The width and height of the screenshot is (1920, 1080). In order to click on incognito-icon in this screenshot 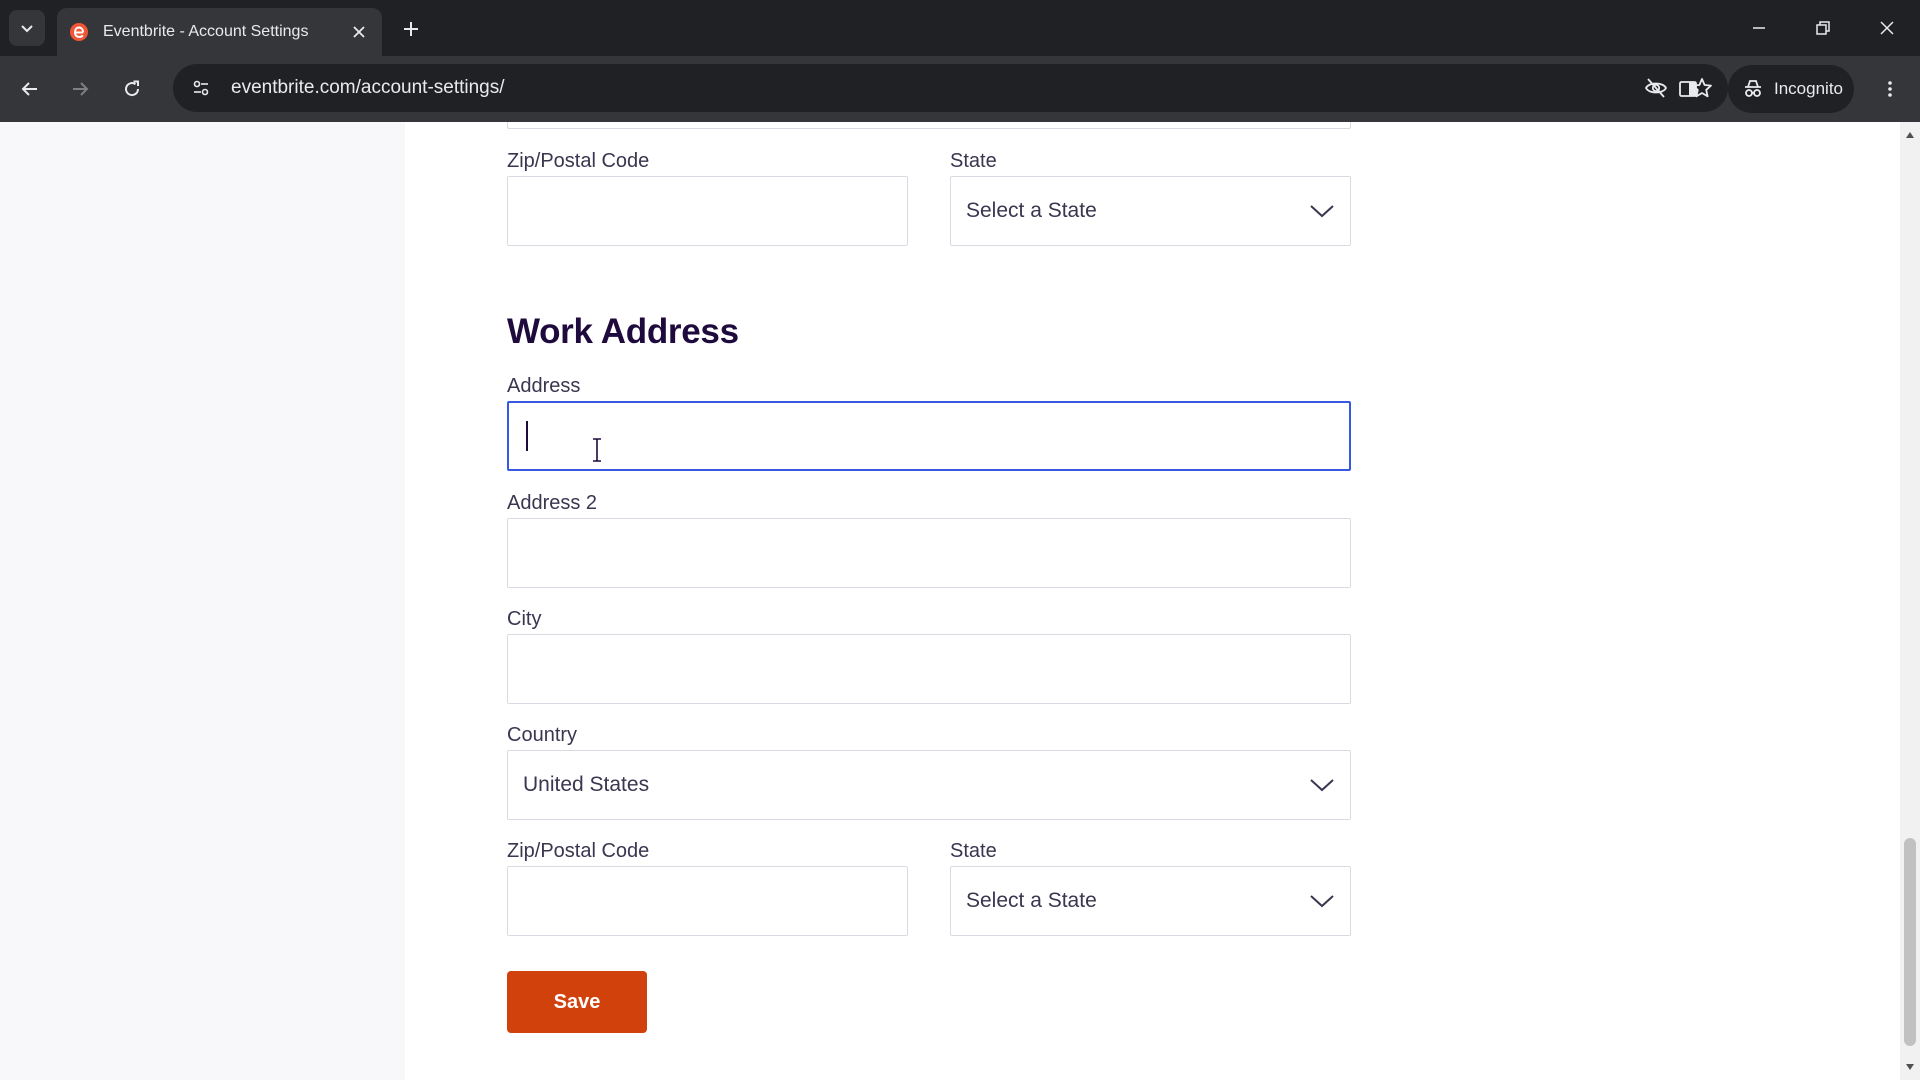, I will do `click(1753, 88)`.